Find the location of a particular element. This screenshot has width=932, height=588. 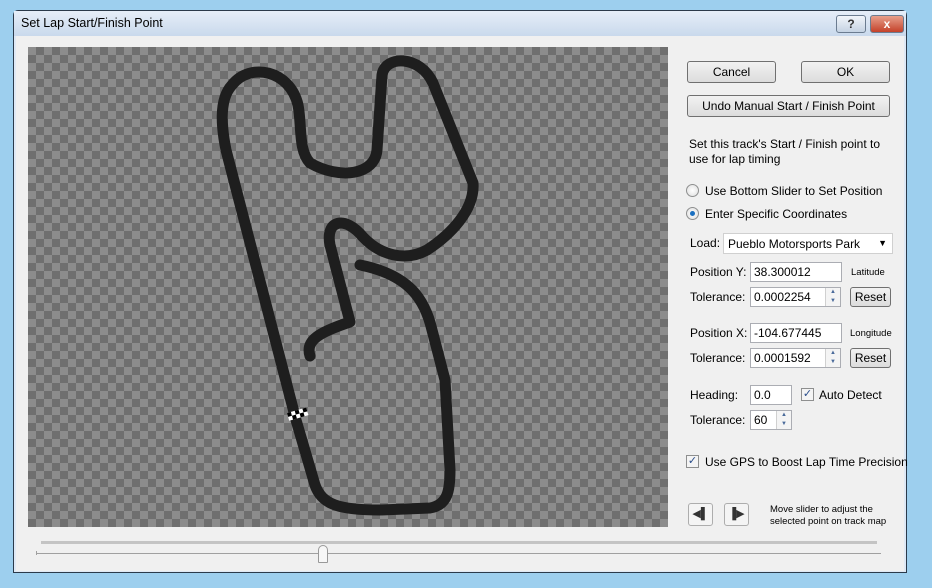

step-back-icon: ◀▌ is located at coordinates (700, 514).